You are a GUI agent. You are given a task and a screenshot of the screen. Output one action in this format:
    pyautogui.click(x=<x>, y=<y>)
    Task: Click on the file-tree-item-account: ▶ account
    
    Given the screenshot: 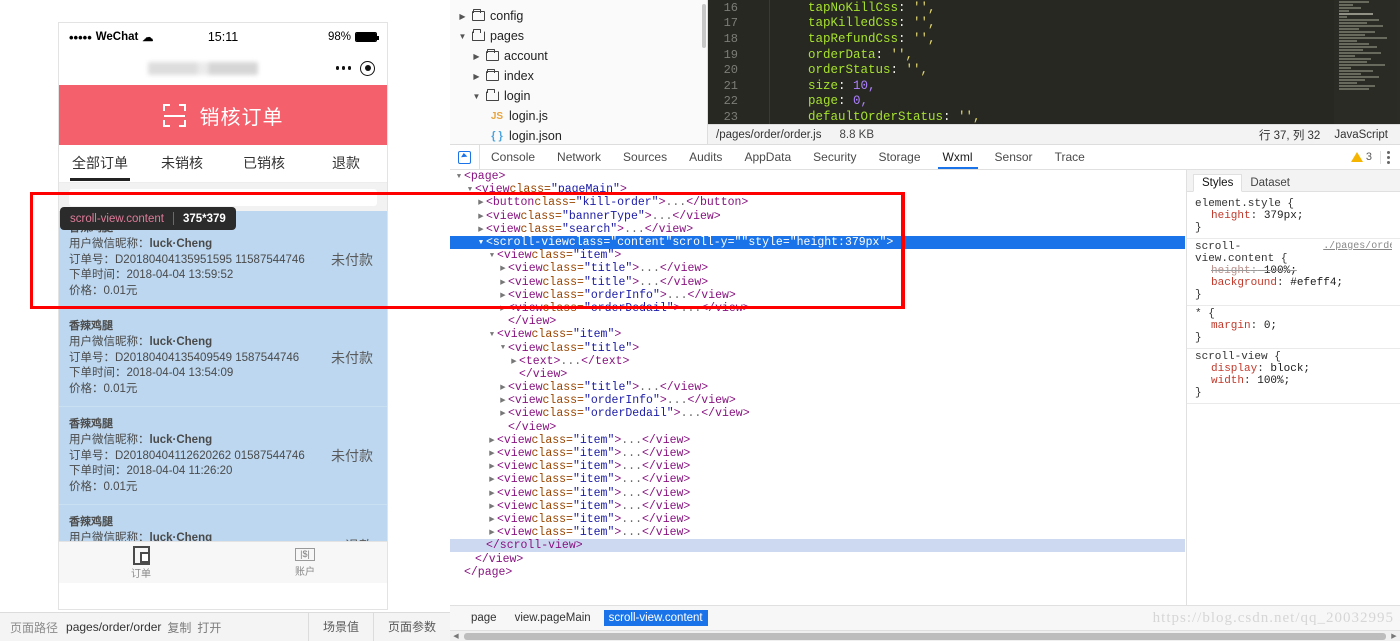 What is the action you would take?
    pyautogui.click(x=578, y=56)
    